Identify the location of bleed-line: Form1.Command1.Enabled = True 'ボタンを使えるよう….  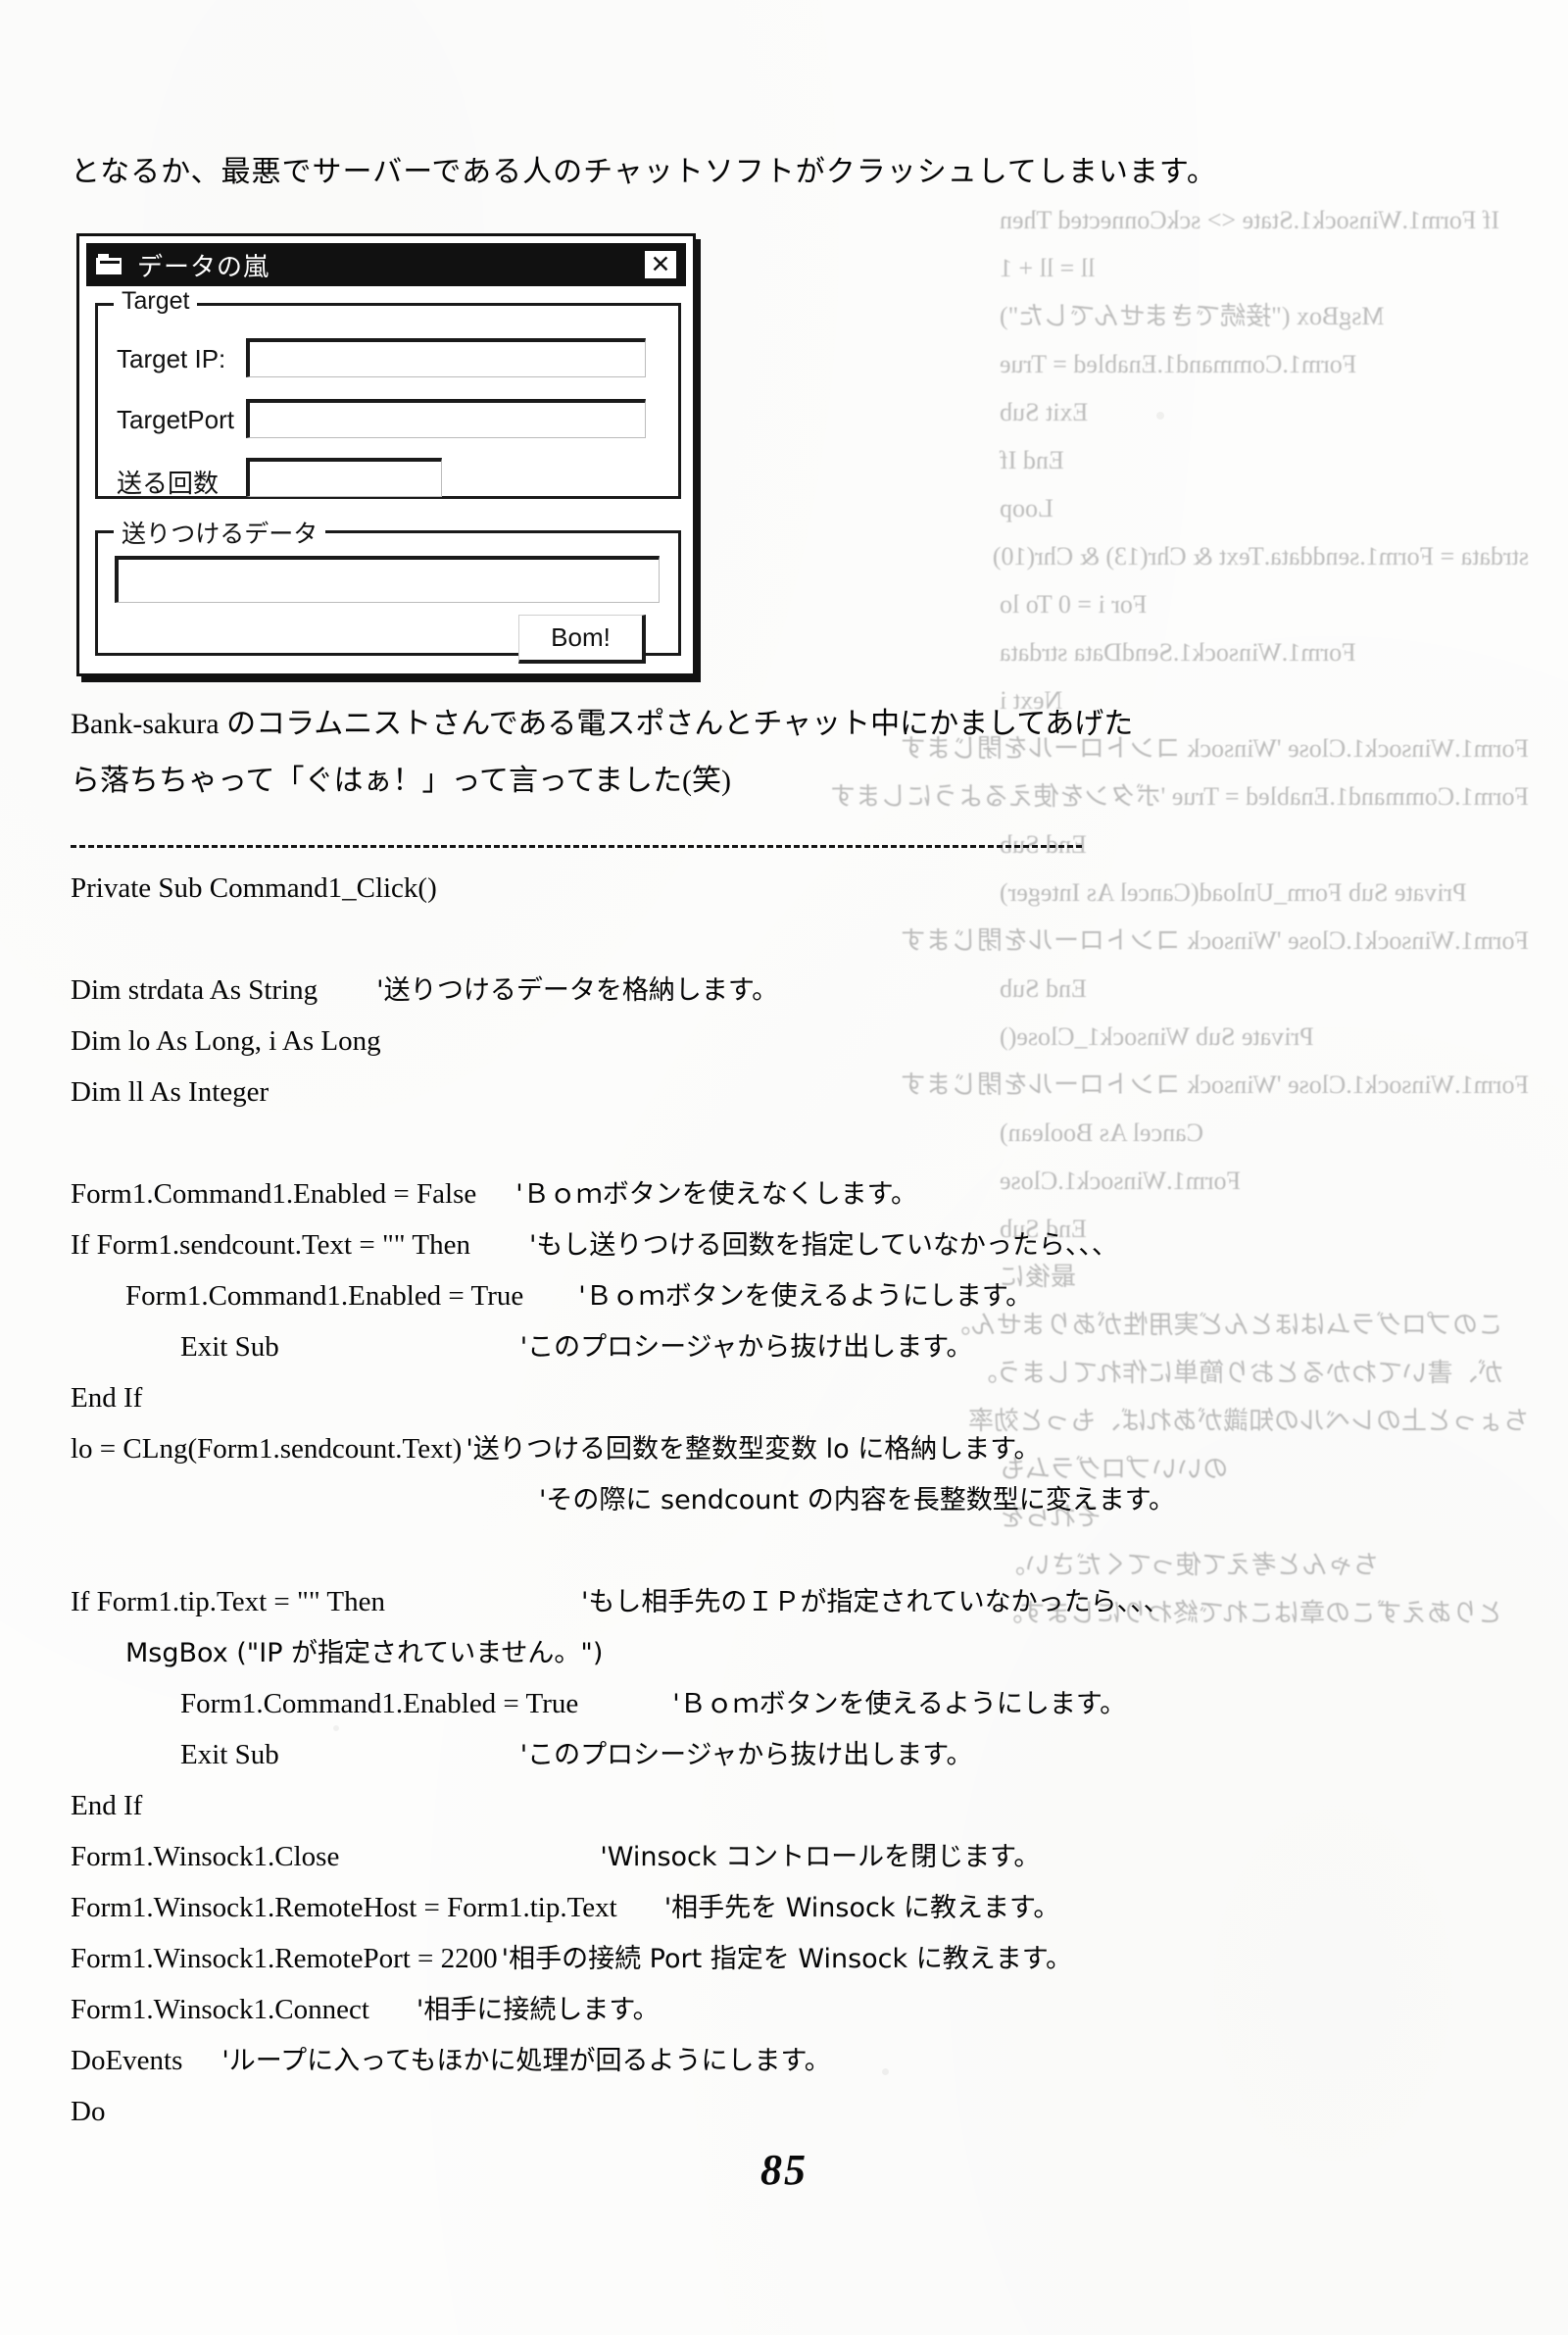
(1179, 796).